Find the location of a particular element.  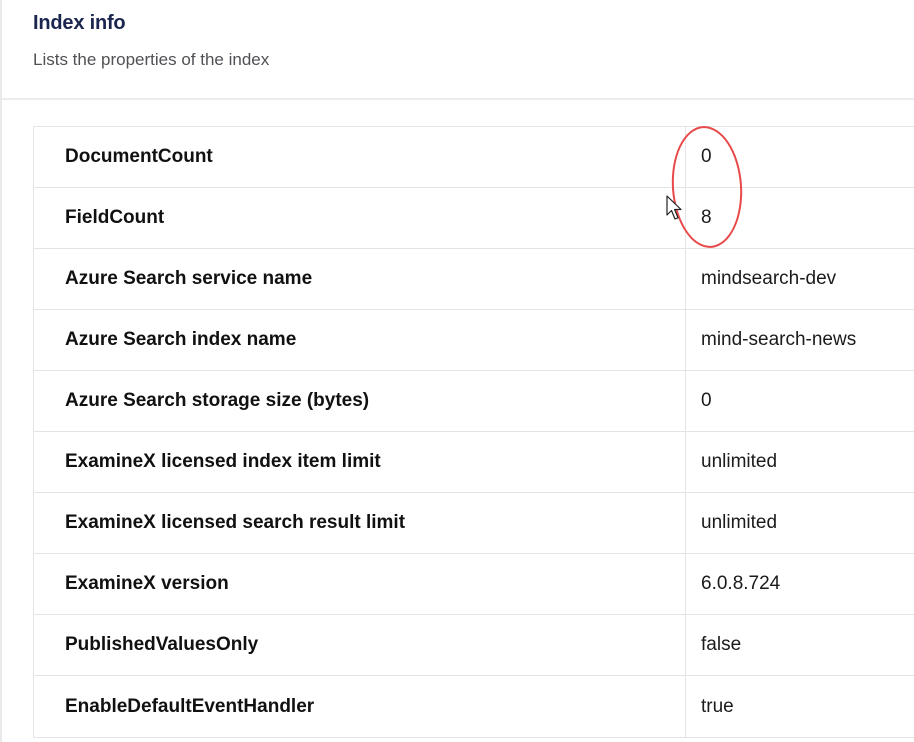

table-row: PublishedValuesOnly false is located at coordinates (474, 645).